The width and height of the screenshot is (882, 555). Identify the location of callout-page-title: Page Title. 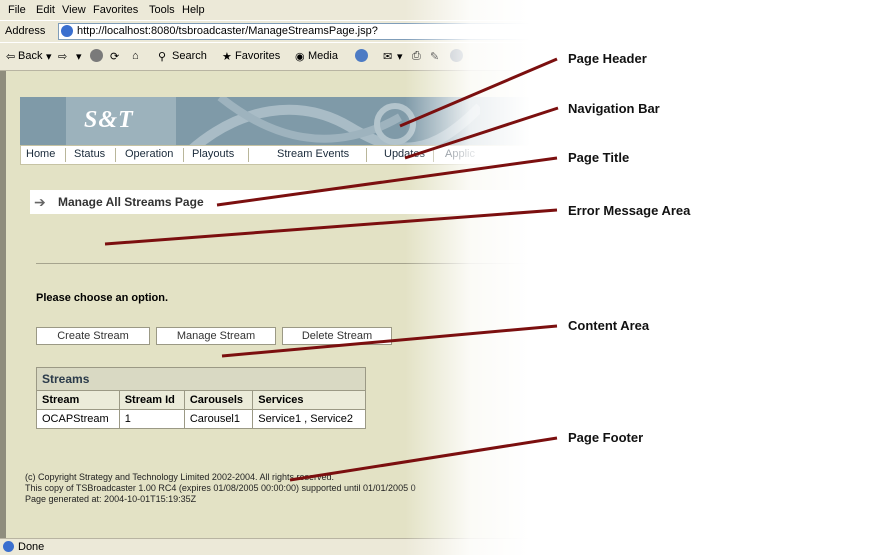
(599, 157).